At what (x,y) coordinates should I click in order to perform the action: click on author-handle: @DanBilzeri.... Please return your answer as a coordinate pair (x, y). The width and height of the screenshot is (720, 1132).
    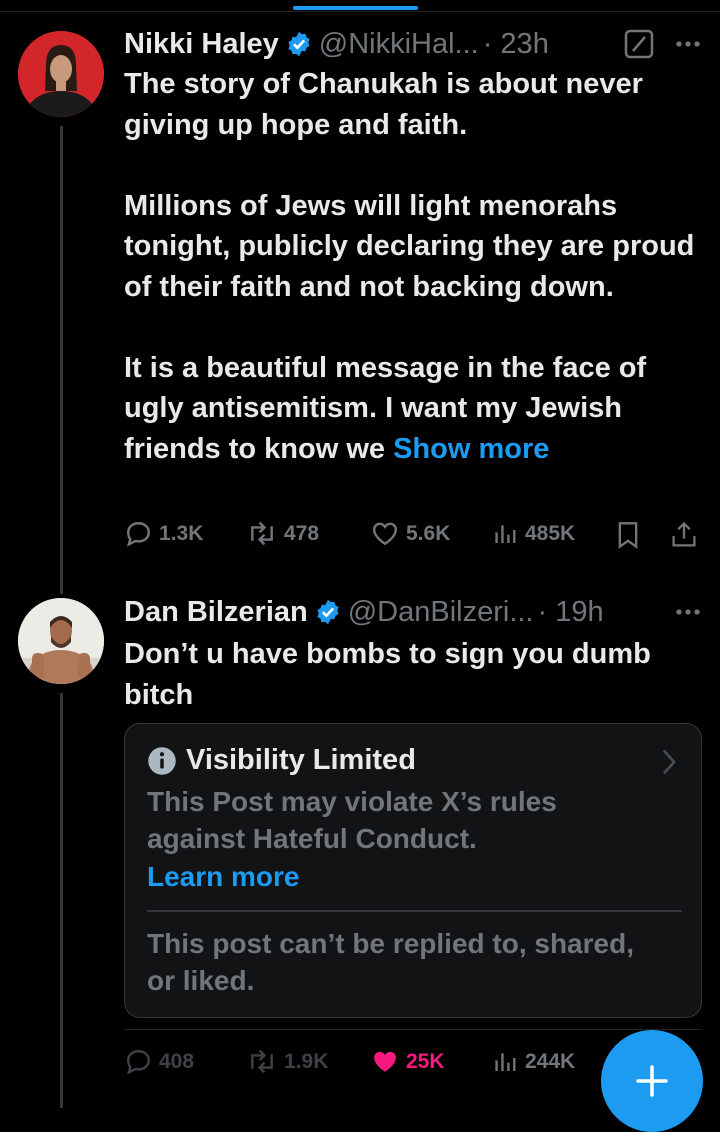
    Looking at the image, I should click on (441, 612).